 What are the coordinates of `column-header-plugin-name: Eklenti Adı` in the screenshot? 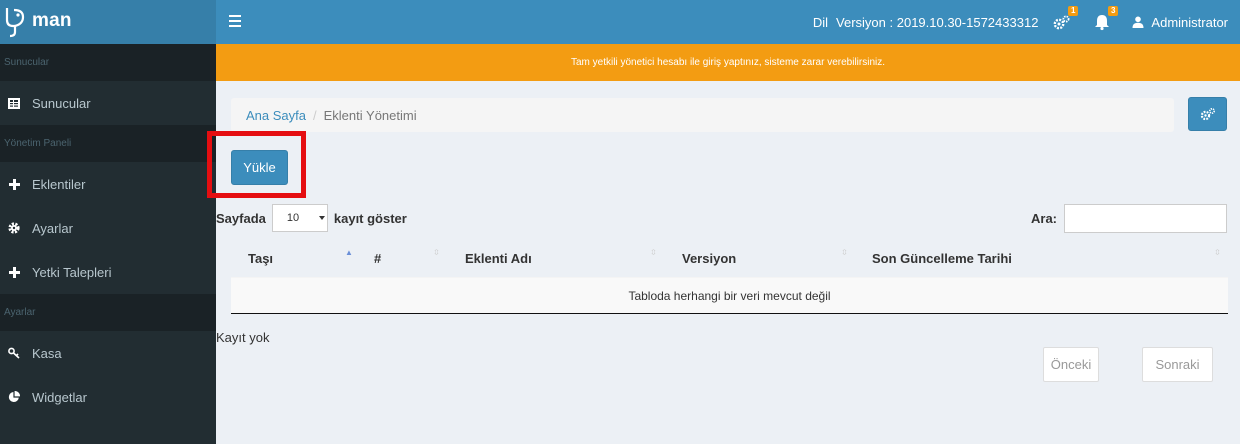 It's located at (498, 259).